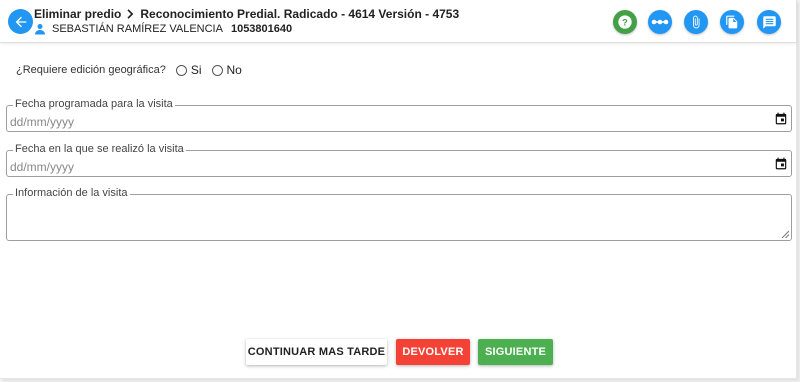  I want to click on actual-visit-date-input: dd/mm/yyyy, so click(42, 167).